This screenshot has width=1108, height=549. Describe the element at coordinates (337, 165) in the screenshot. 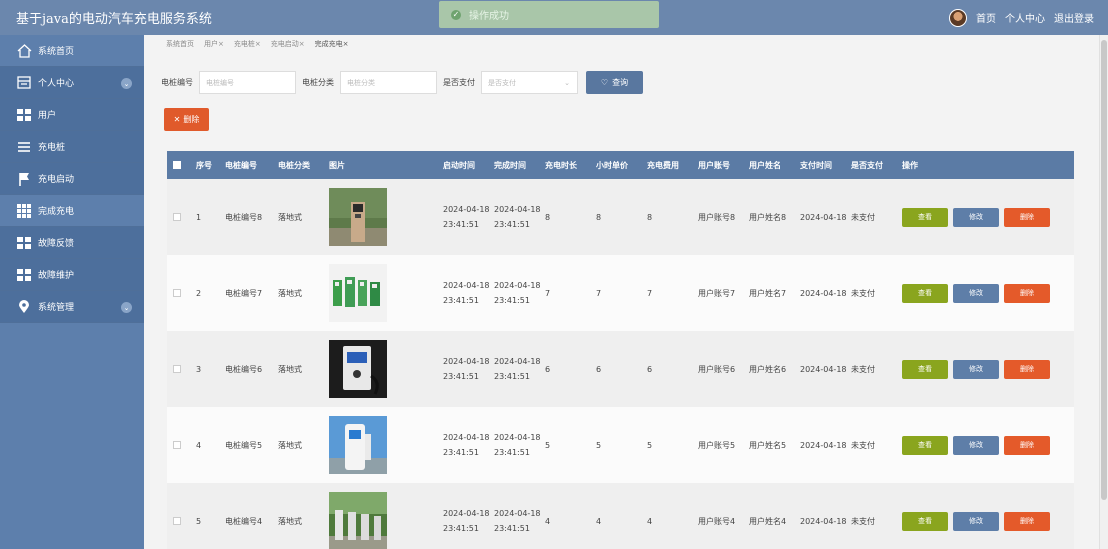

I see `col-image: 图片` at that location.